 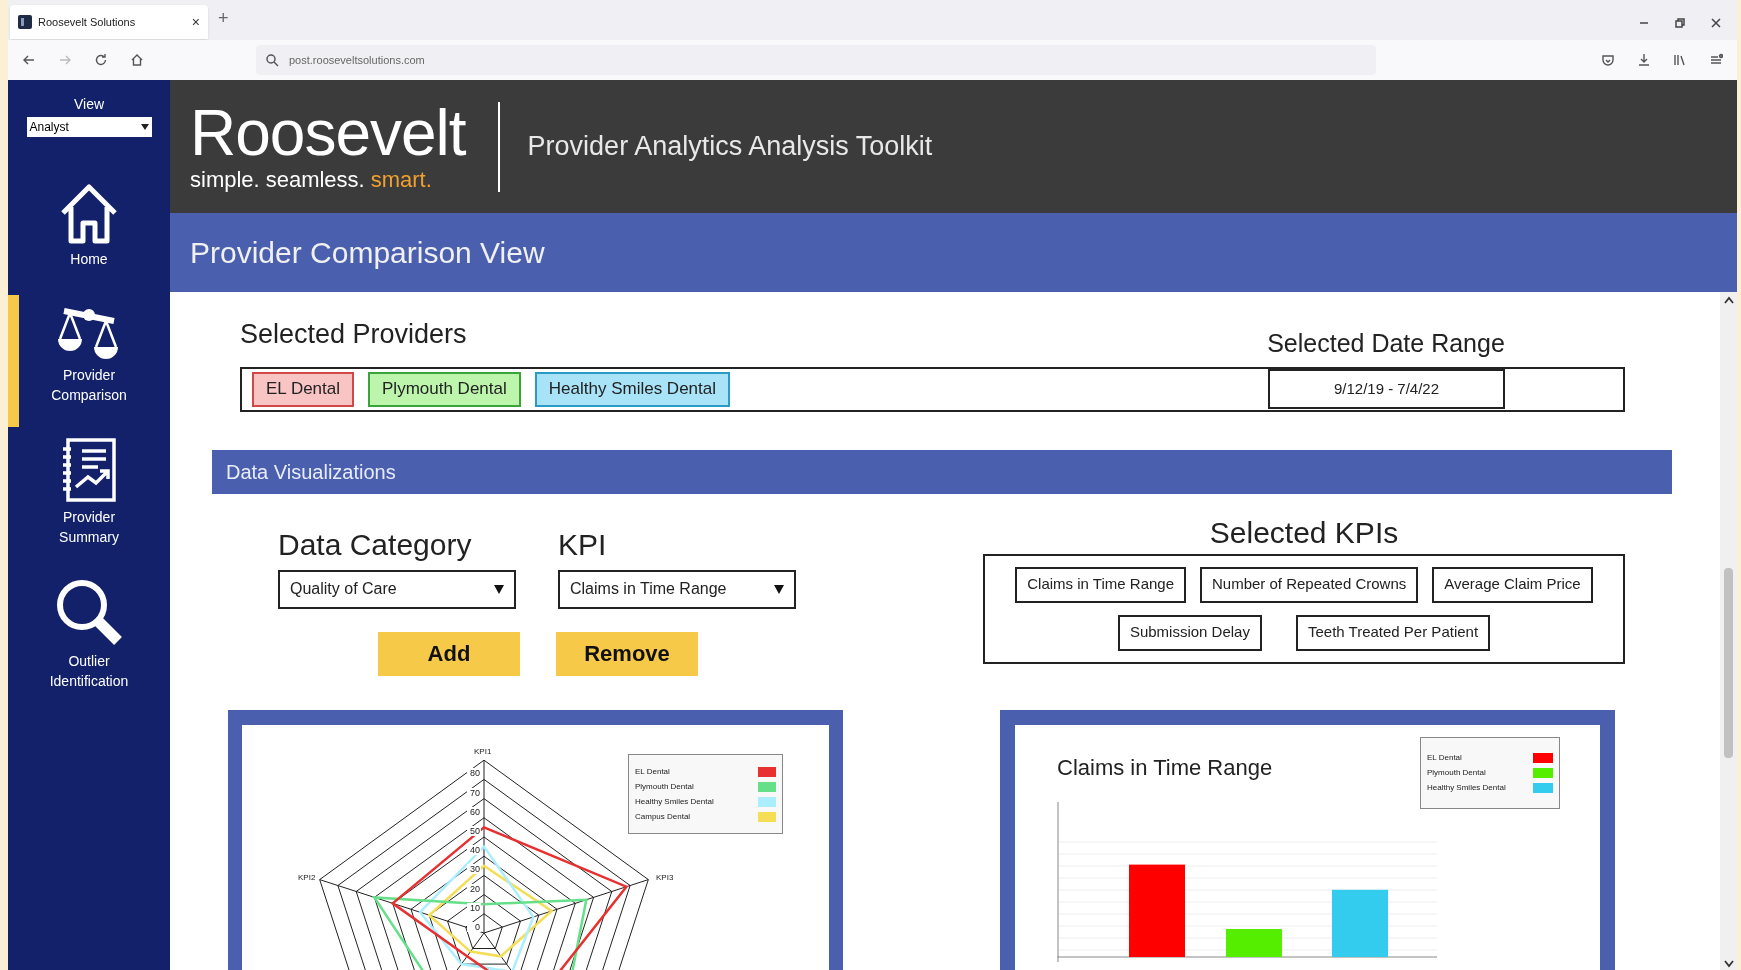 I want to click on library-icon, so click(x=1680, y=60).